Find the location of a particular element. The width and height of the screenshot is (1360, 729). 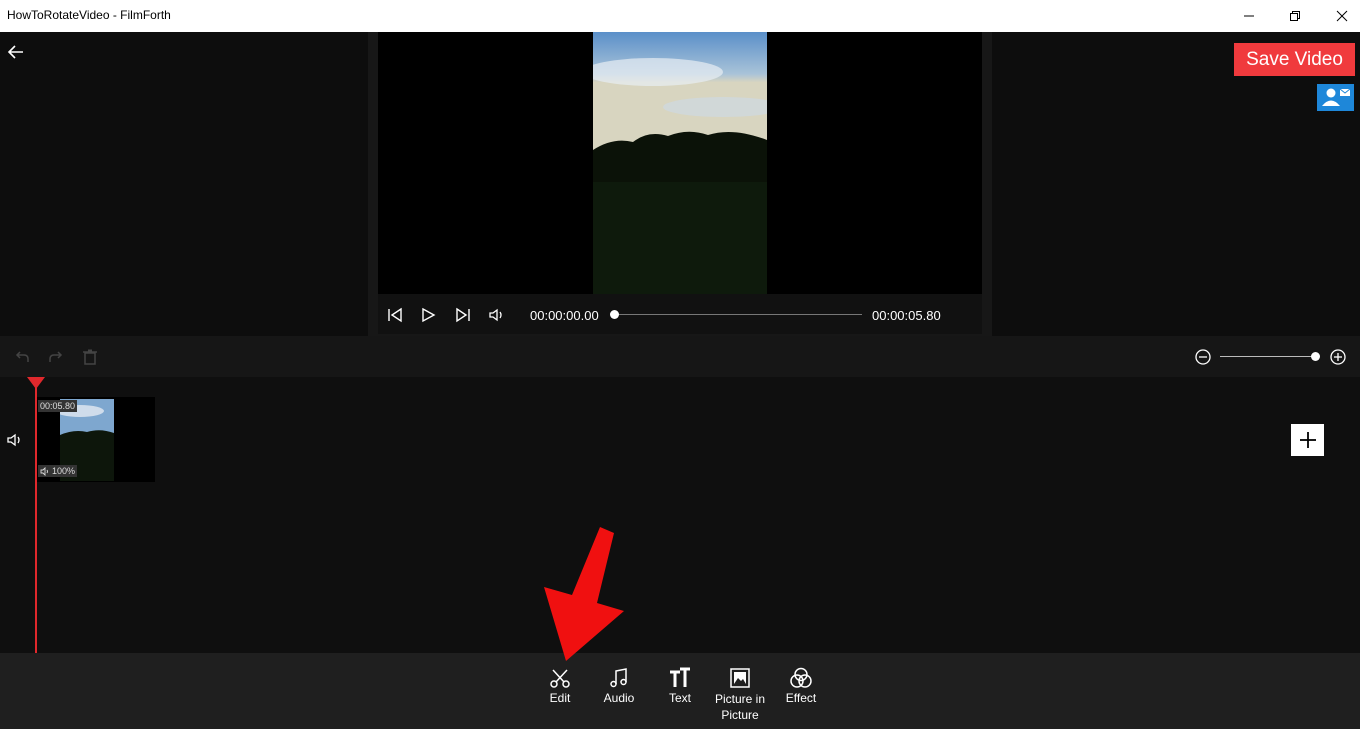

timeline-toolbar is located at coordinates (680, 356).